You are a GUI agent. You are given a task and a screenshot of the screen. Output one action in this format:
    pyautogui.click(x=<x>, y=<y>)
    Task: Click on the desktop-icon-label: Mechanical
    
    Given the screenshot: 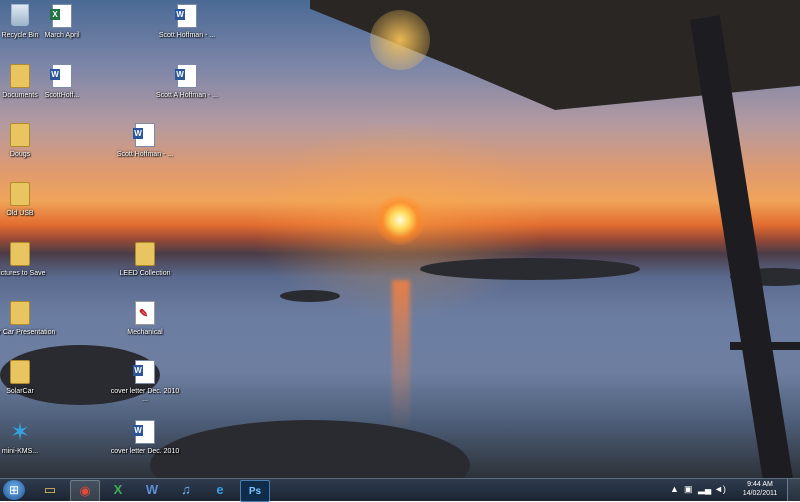 What is the action you would take?
    pyautogui.click(x=145, y=332)
    